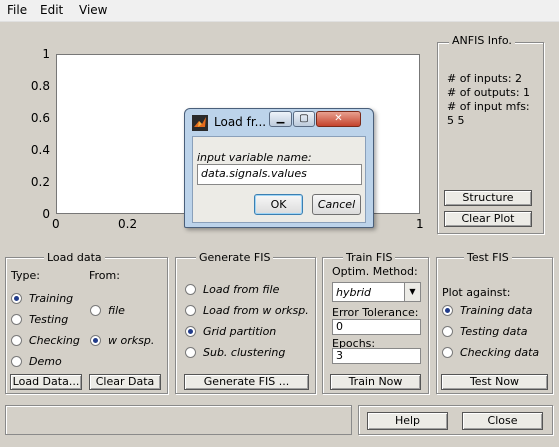 The width and height of the screenshot is (559, 447). Describe the element at coordinates (51, 298) in the screenshot. I see `radio-training-label: Training` at that location.